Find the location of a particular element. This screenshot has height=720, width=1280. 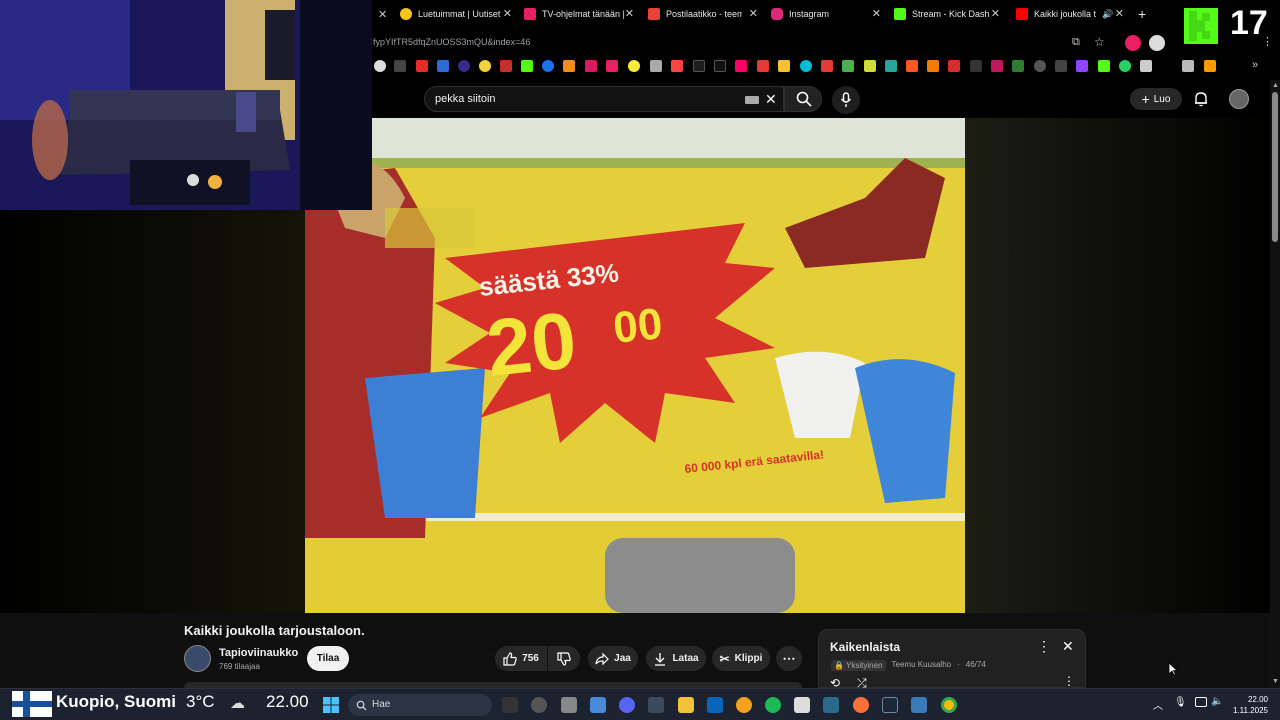

like-button: 756 is located at coordinates (521, 658).